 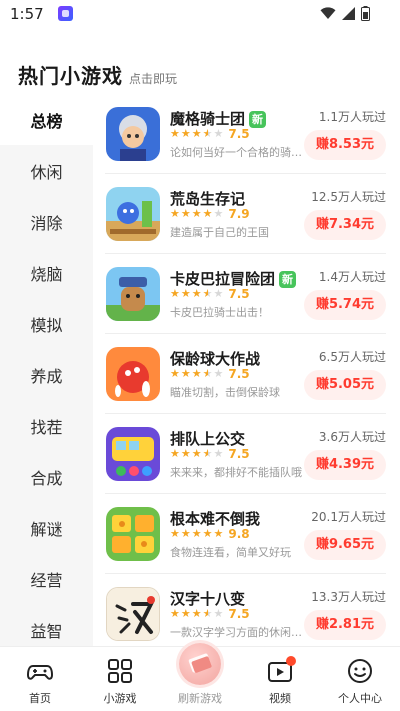 I want to click on tab-mini-games: 小游戏, so click(x=120, y=679).